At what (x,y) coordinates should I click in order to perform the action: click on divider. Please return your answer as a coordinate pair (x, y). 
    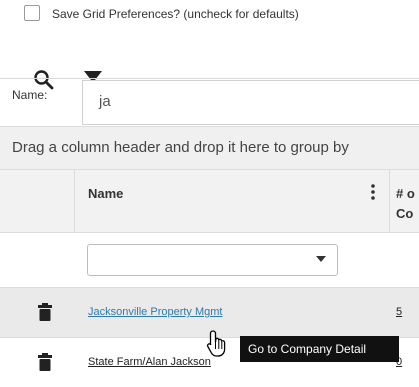
    Looking at the image, I should click on (209, 78).